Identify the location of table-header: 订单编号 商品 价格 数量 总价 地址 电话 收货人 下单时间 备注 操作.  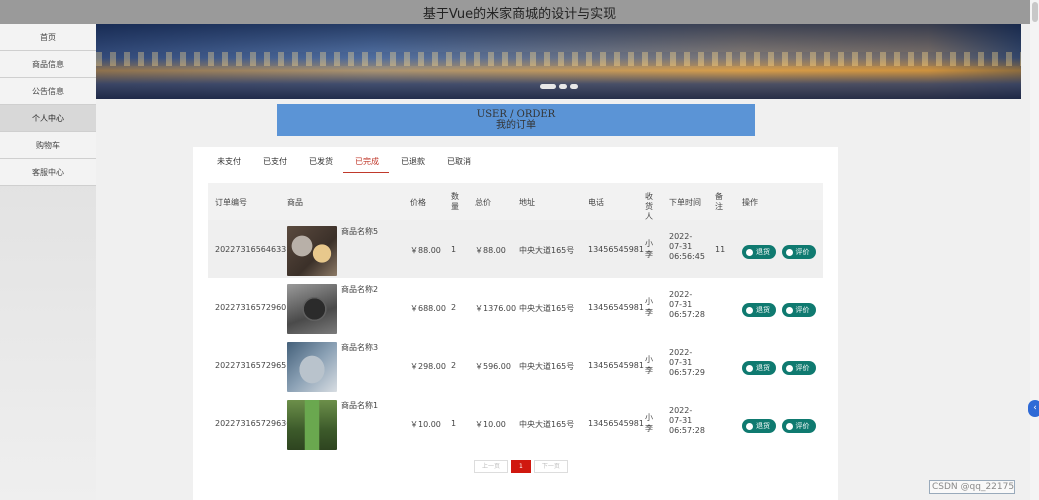
(515, 202).